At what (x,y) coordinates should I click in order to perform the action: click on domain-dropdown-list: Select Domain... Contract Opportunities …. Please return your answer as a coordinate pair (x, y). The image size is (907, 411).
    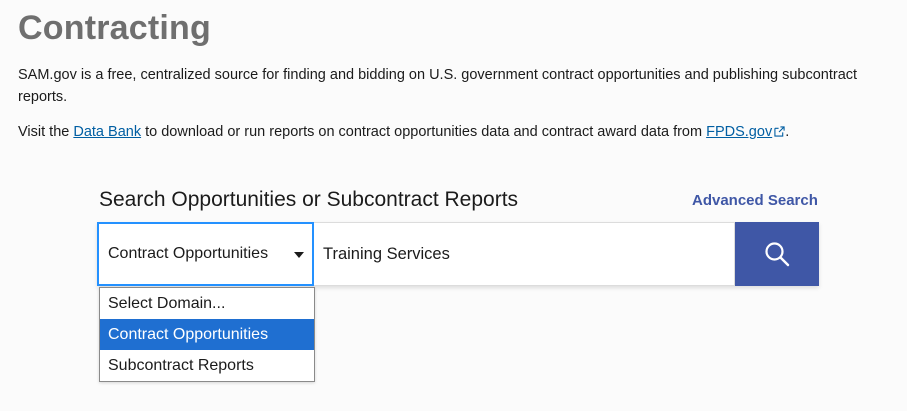
    Looking at the image, I should click on (207, 334).